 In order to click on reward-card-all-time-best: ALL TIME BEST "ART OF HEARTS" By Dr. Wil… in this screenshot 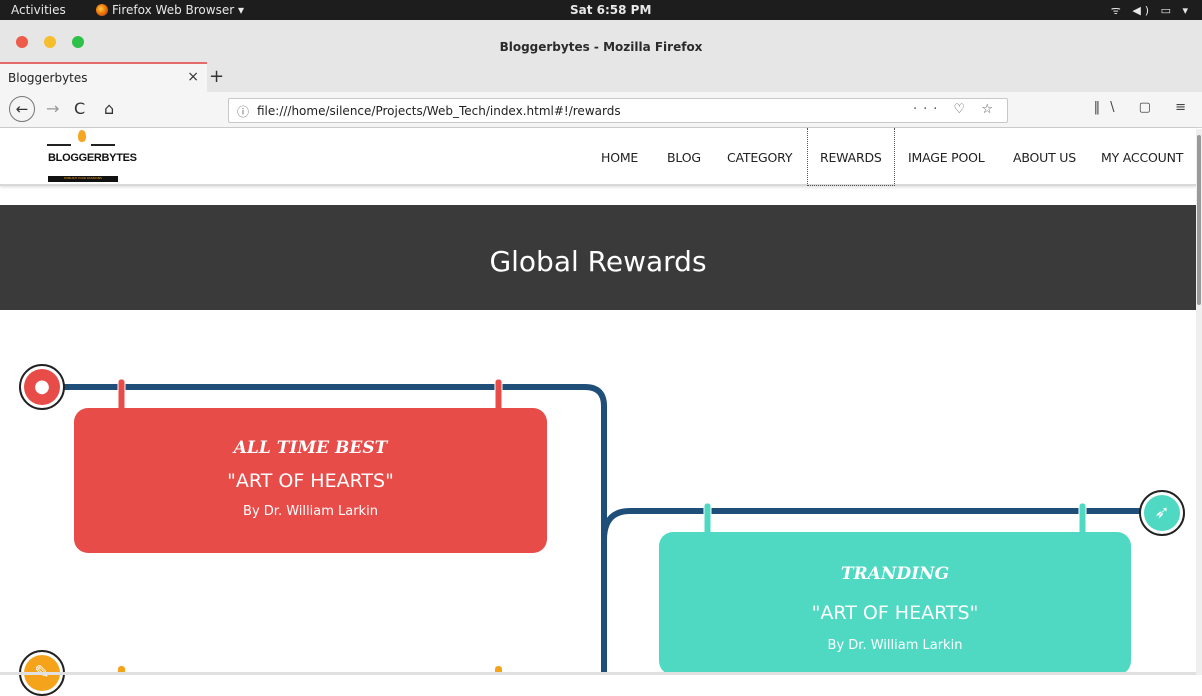, I will do `click(310, 480)`.